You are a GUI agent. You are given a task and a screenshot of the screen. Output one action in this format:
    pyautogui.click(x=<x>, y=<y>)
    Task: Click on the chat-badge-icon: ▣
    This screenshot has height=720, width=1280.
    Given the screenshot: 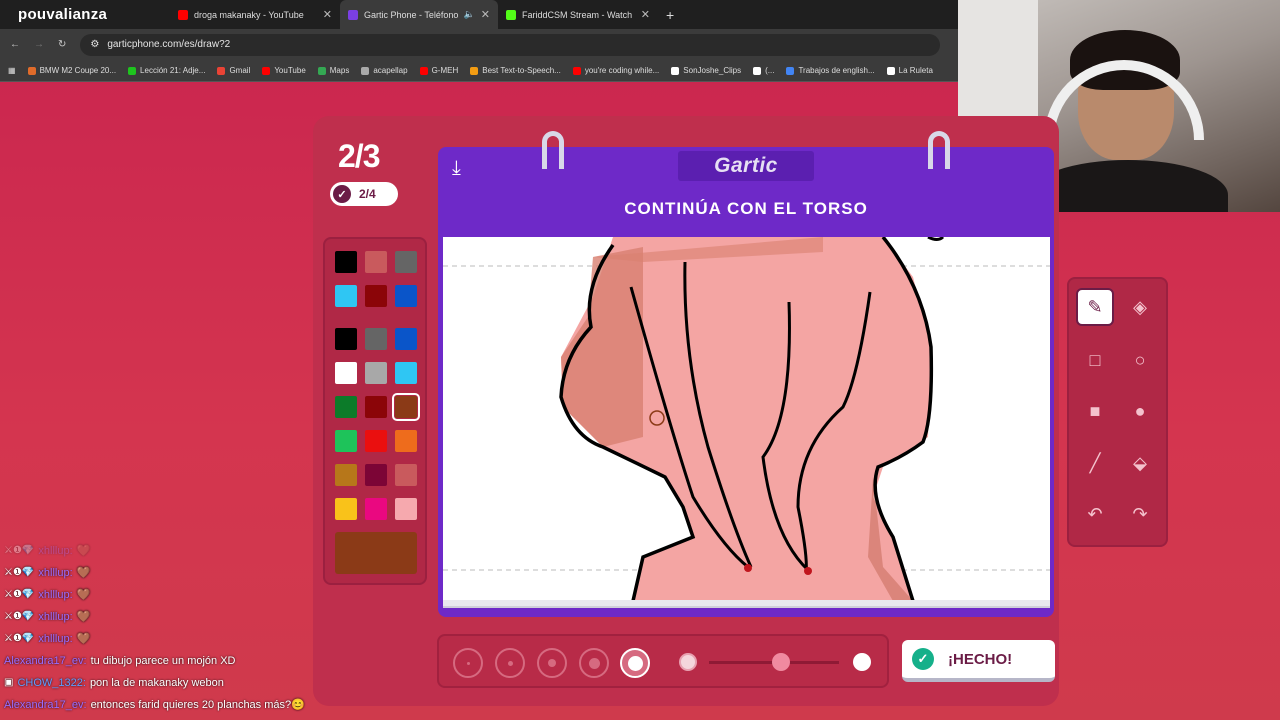 What is the action you would take?
    pyautogui.click(x=9, y=682)
    